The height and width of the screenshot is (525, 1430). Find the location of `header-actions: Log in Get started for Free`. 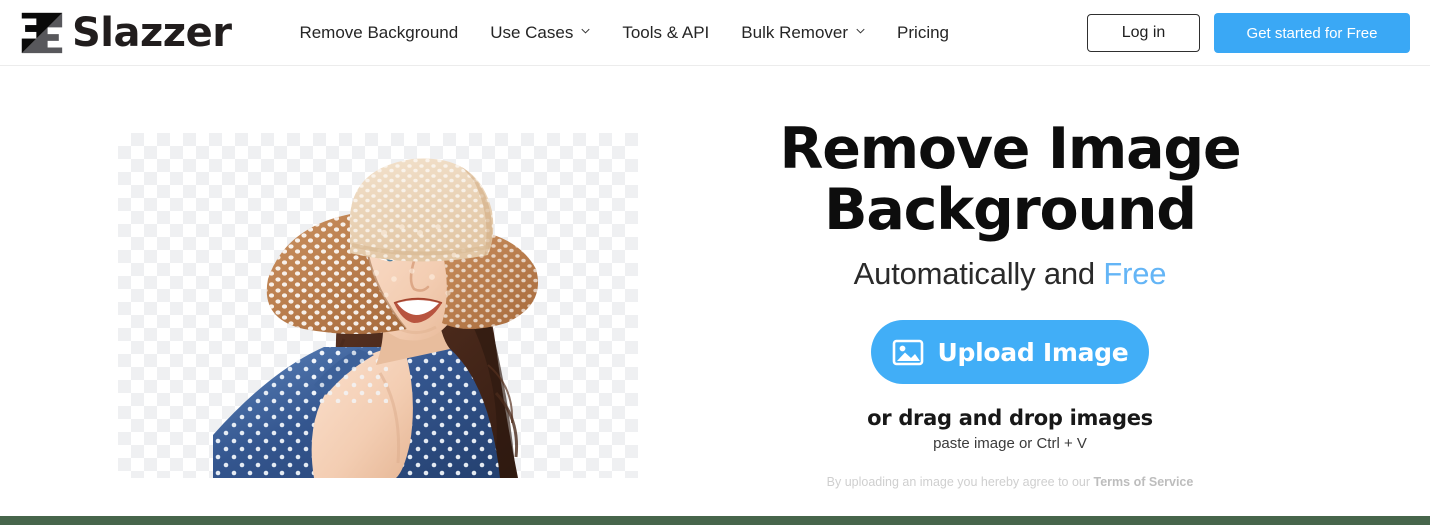

header-actions: Log in Get started for Free is located at coordinates (1248, 33).